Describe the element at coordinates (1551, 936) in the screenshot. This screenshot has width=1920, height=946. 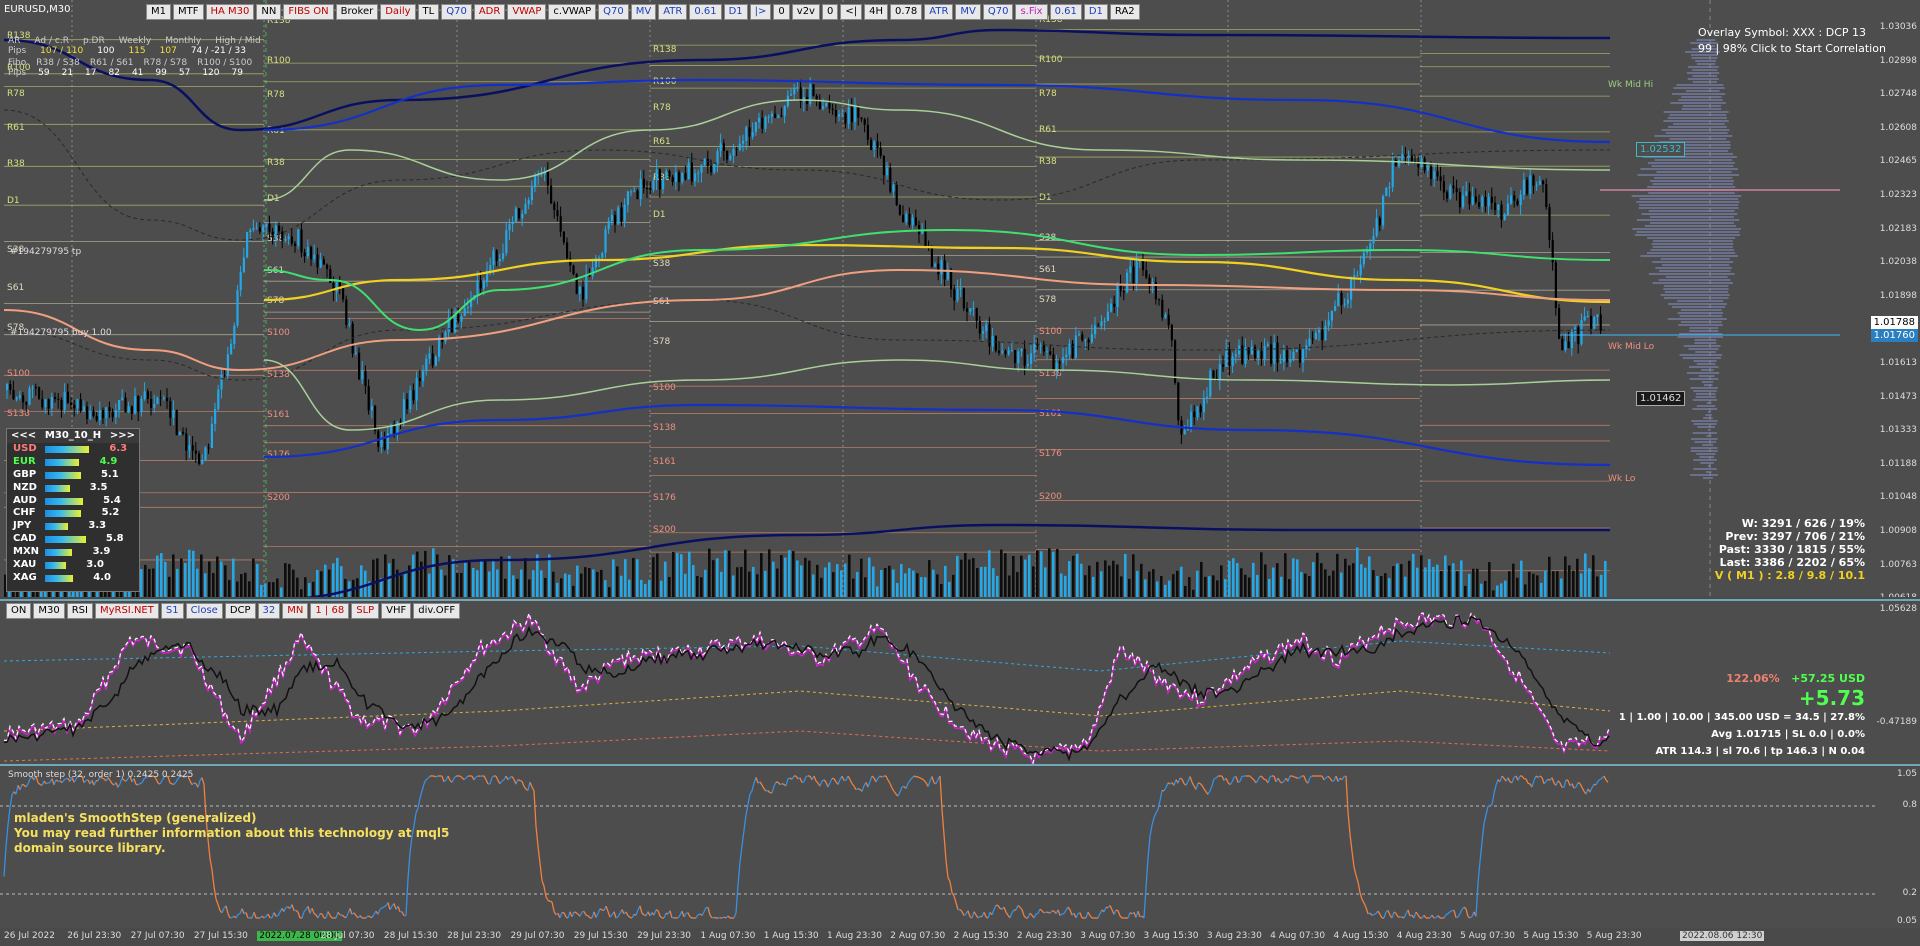
I see `time-axis-label: 5 Aug 15:30` at that location.